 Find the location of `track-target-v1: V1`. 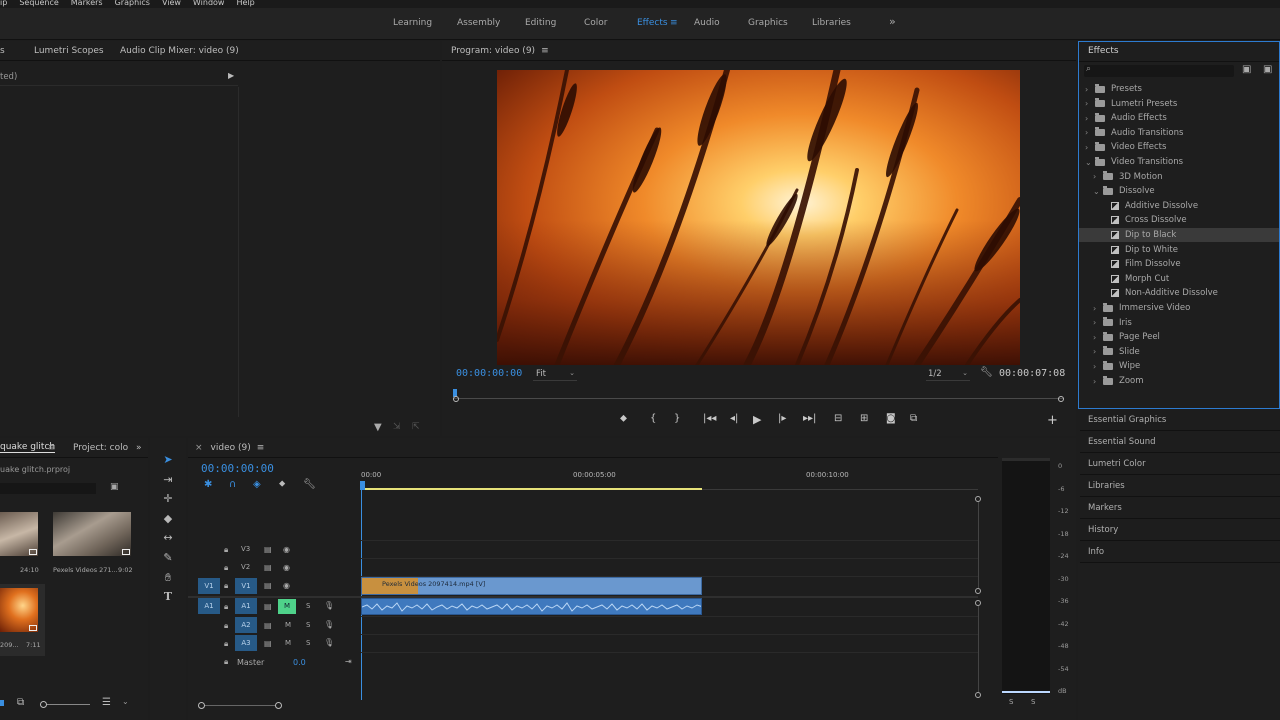

track-target-v1: V1 is located at coordinates (246, 586).